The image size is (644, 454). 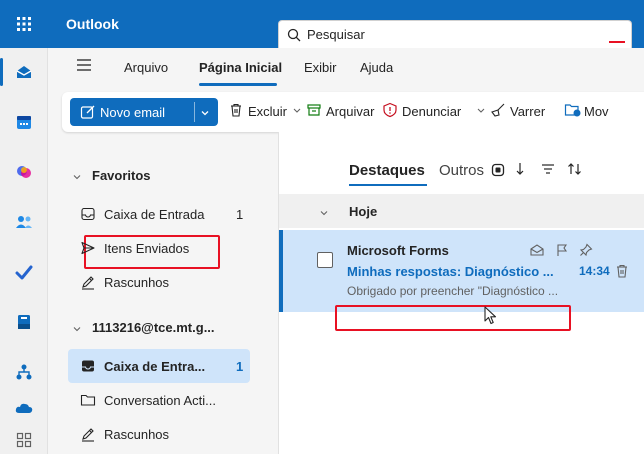 What do you see at coordinates (548, 170) in the screenshot?
I see `filter-icon` at bounding box center [548, 170].